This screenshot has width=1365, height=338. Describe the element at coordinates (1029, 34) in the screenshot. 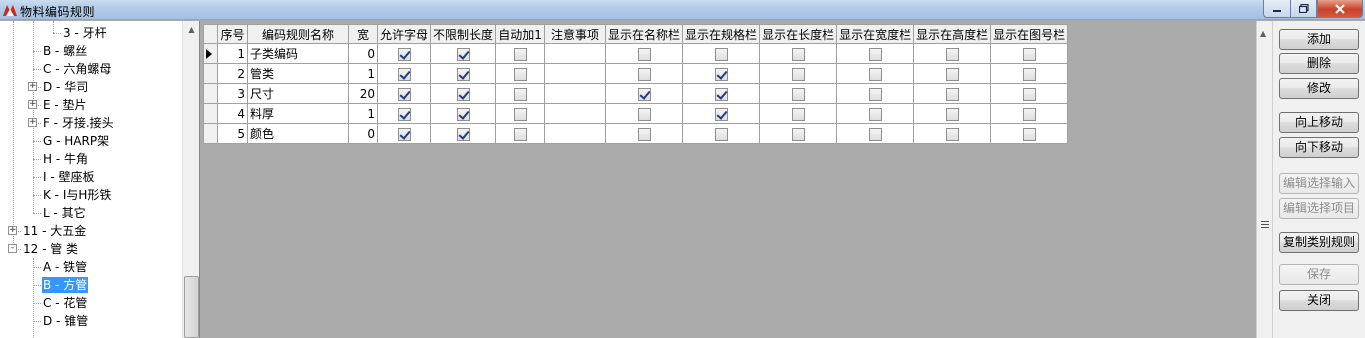

I see `column-header: 显示在图号栏` at that location.